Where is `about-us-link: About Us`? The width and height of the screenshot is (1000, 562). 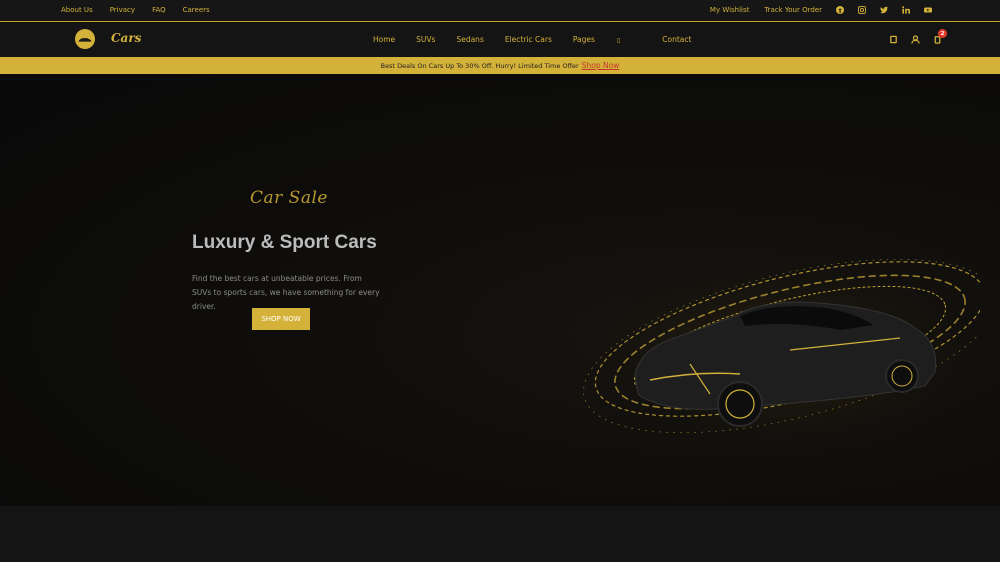
about-us-link: About Us is located at coordinates (77, 10).